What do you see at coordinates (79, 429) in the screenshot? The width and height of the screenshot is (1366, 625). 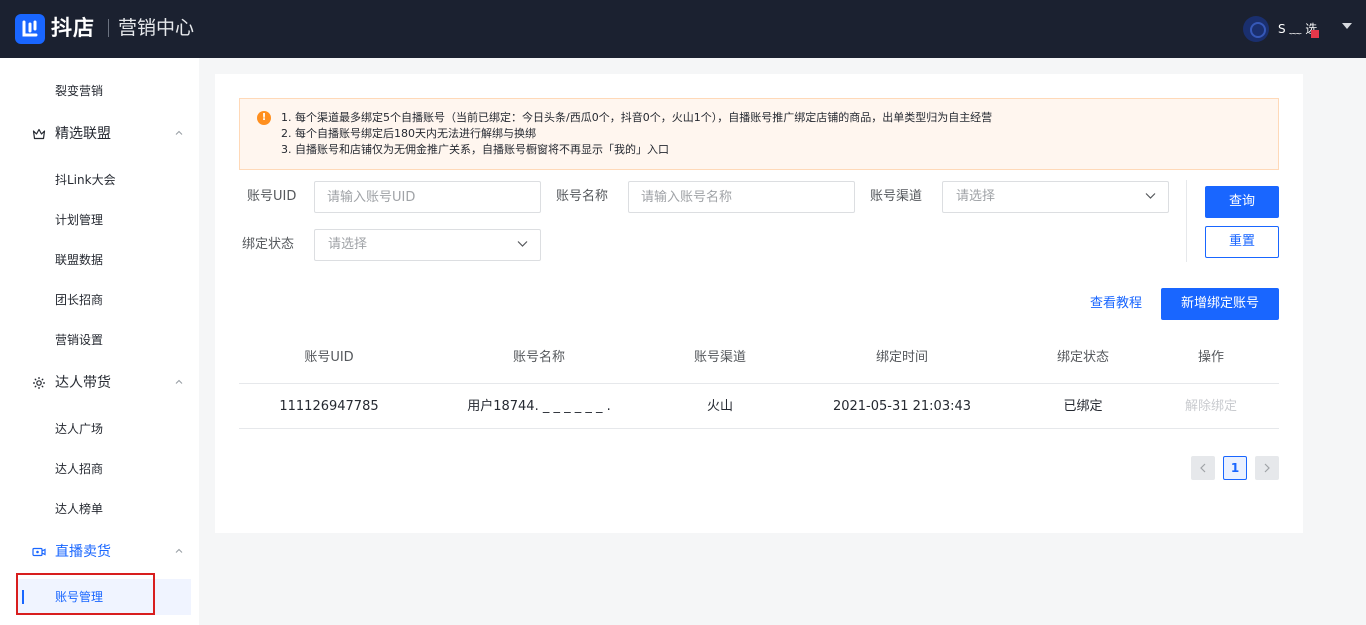 I see `sidebar-item-influencer-square: 达人广场` at bounding box center [79, 429].